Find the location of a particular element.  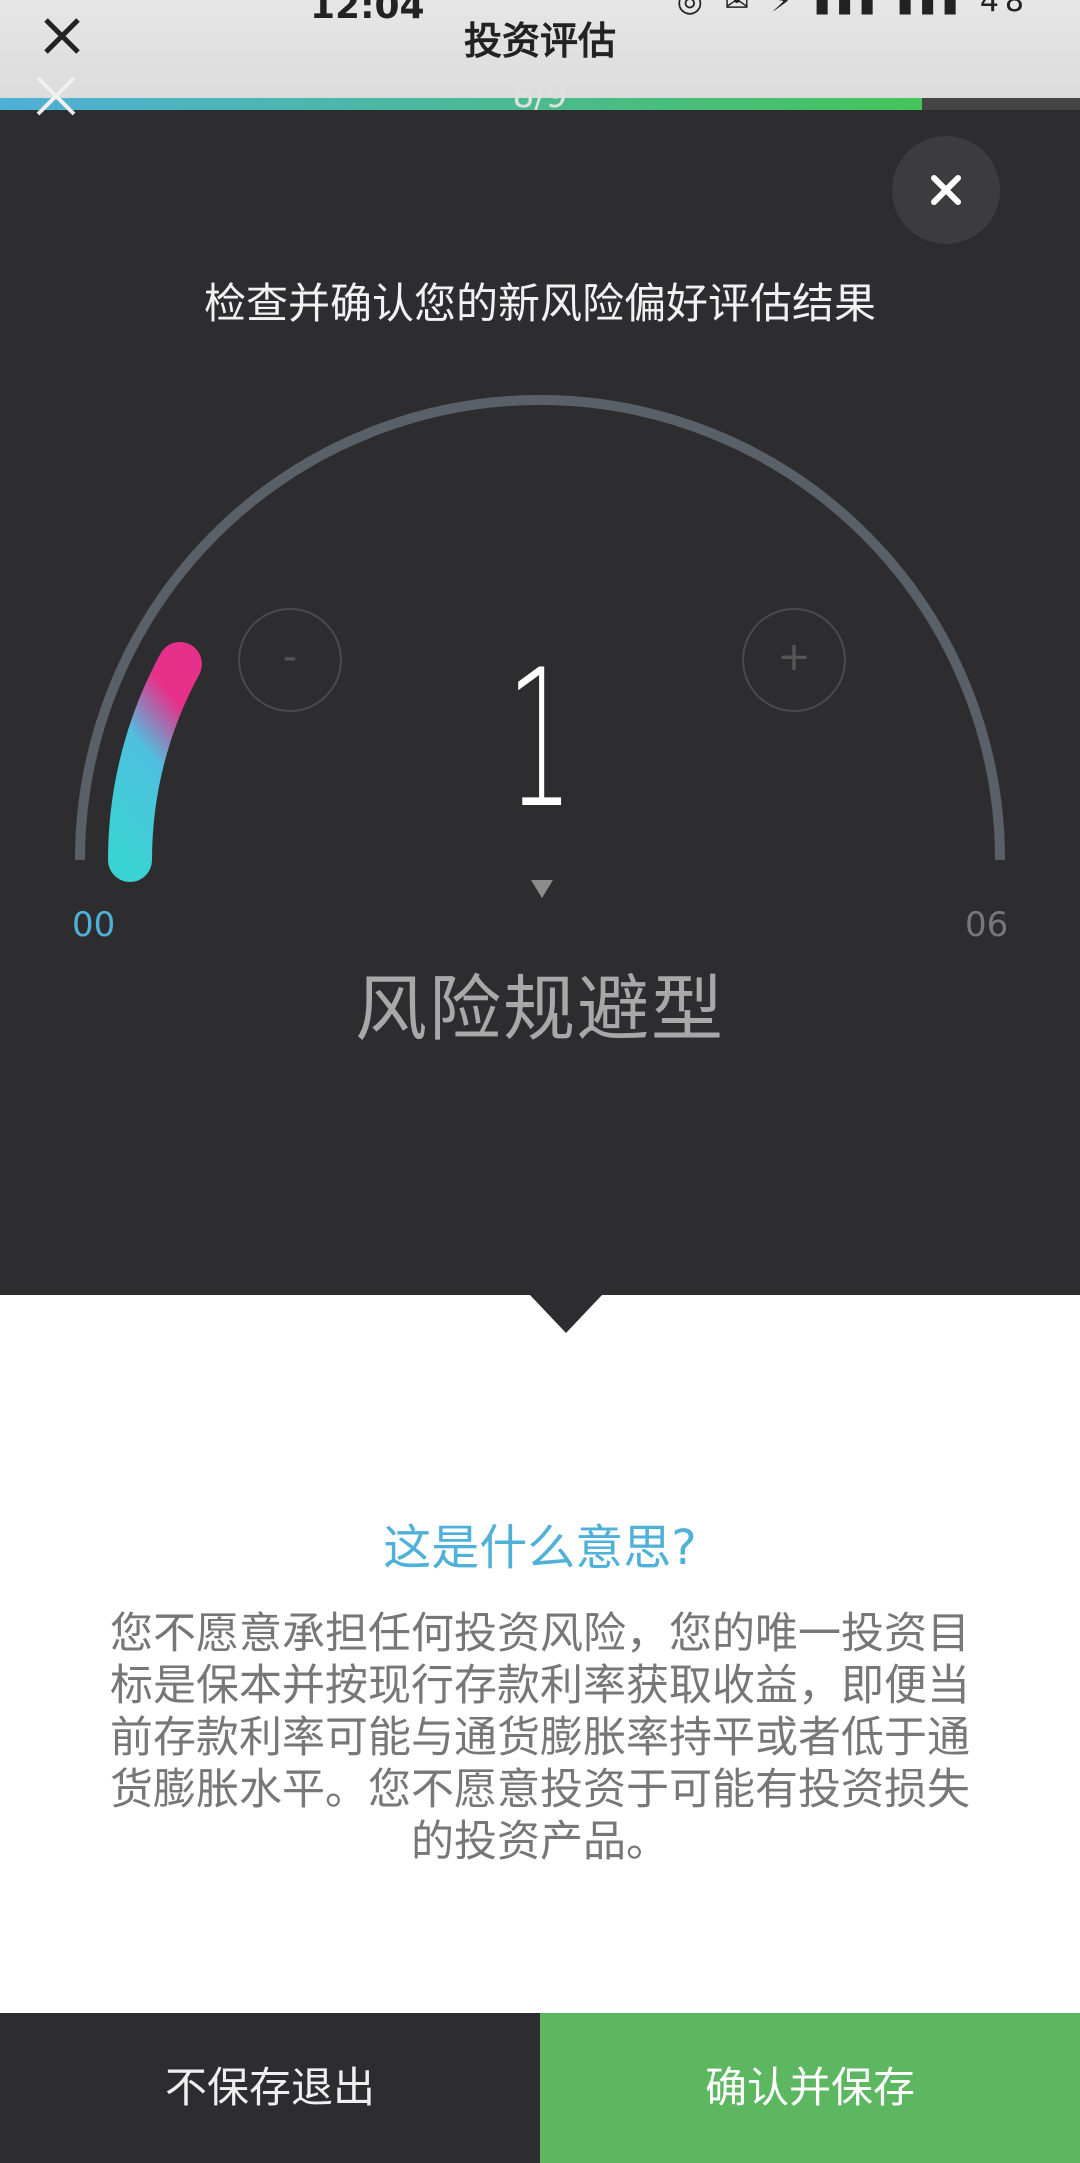

panel-notch is located at coordinates (566, 1314).